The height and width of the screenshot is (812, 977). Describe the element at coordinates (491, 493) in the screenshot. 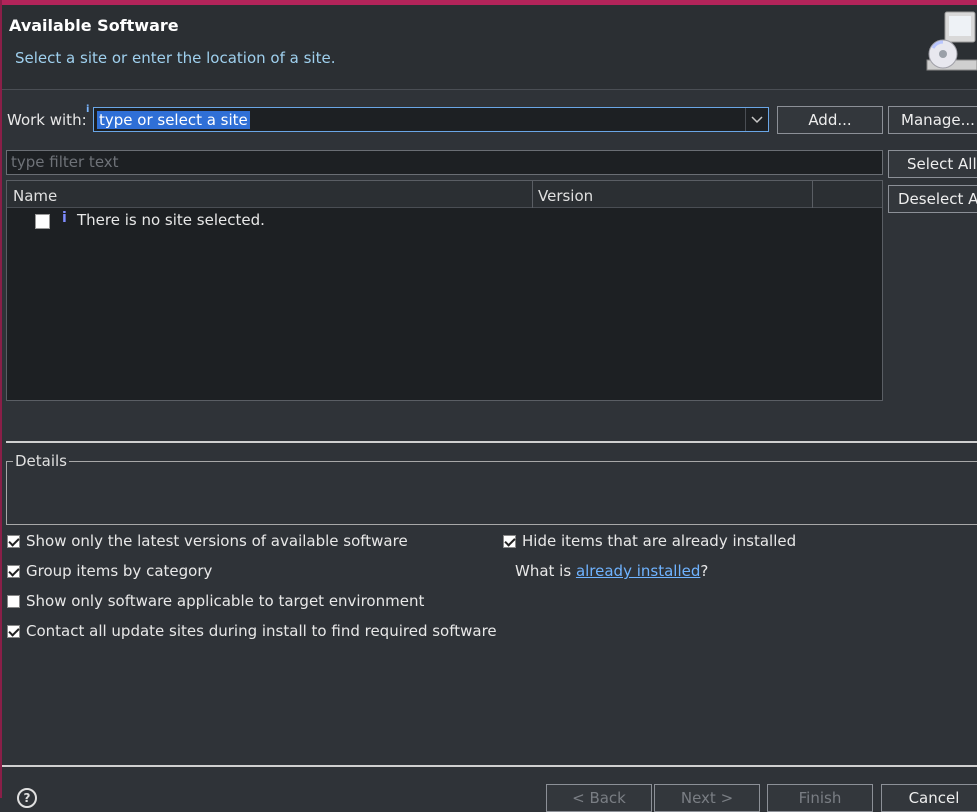

I see `details-group` at that location.